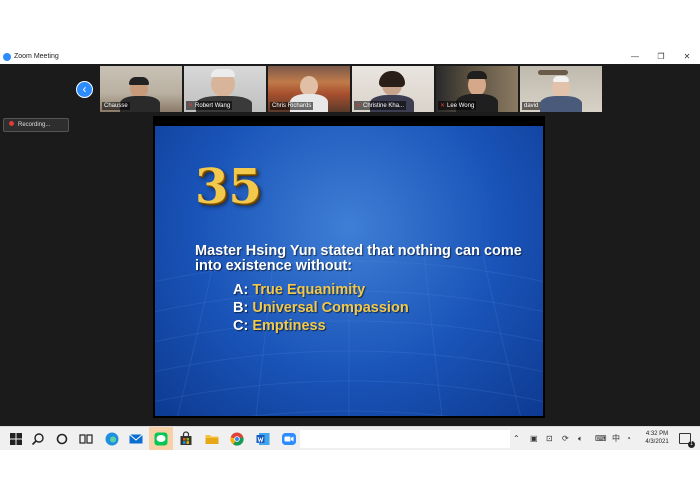  I want to click on cortana-icon, so click(62, 439).